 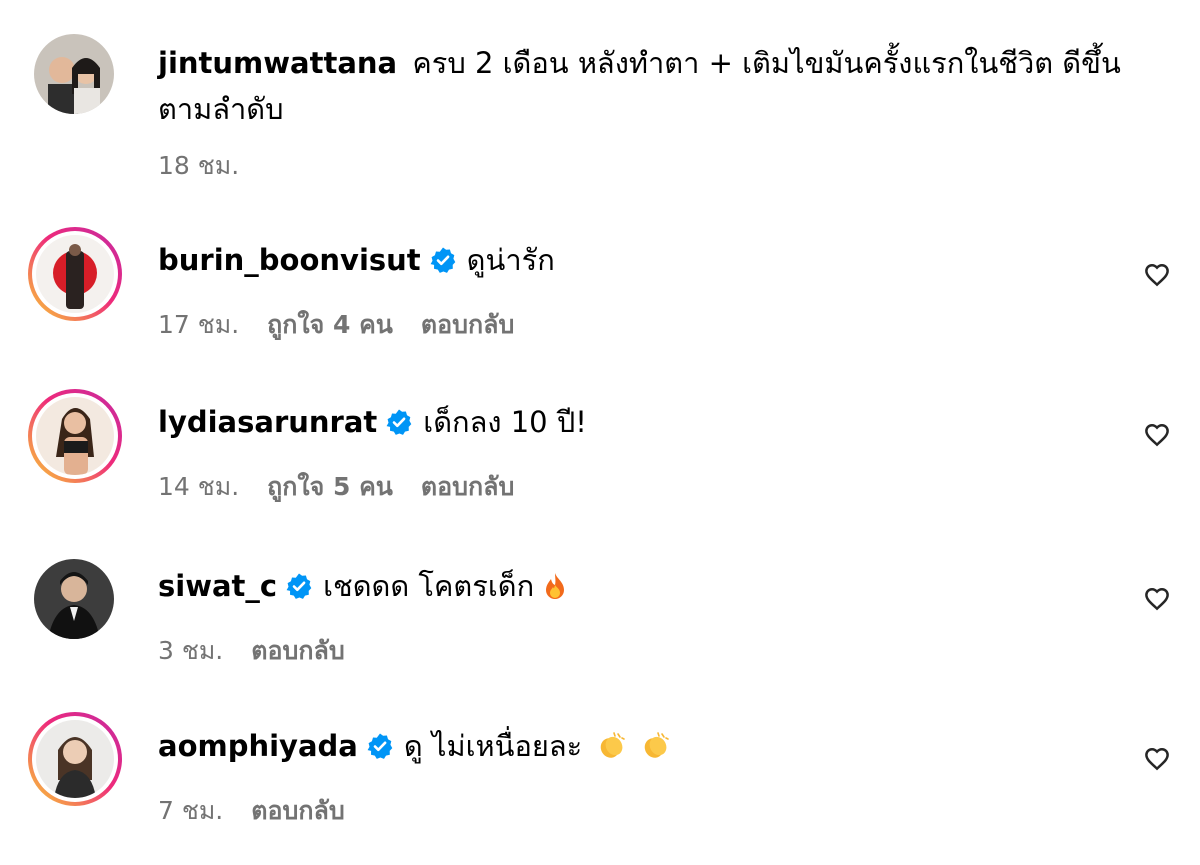 What do you see at coordinates (267, 422) in the screenshot?
I see `comment-username: lydiasarunrat` at bounding box center [267, 422].